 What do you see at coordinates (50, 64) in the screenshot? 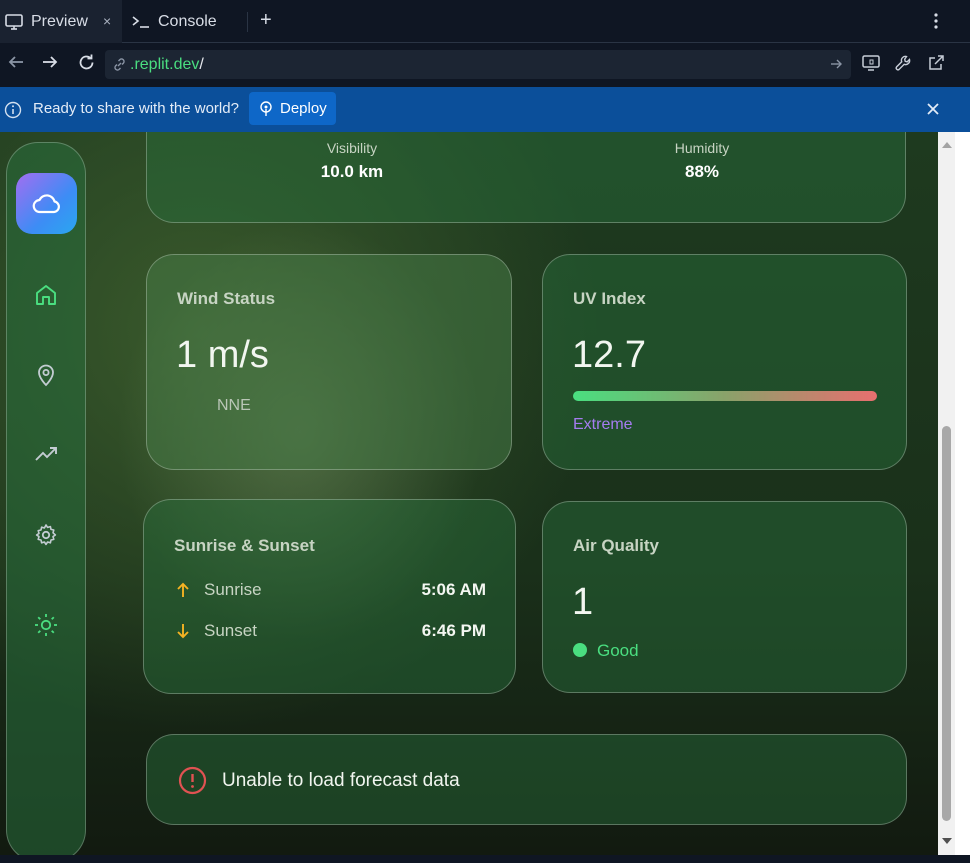
I see `forward-arrow-icon` at bounding box center [50, 64].